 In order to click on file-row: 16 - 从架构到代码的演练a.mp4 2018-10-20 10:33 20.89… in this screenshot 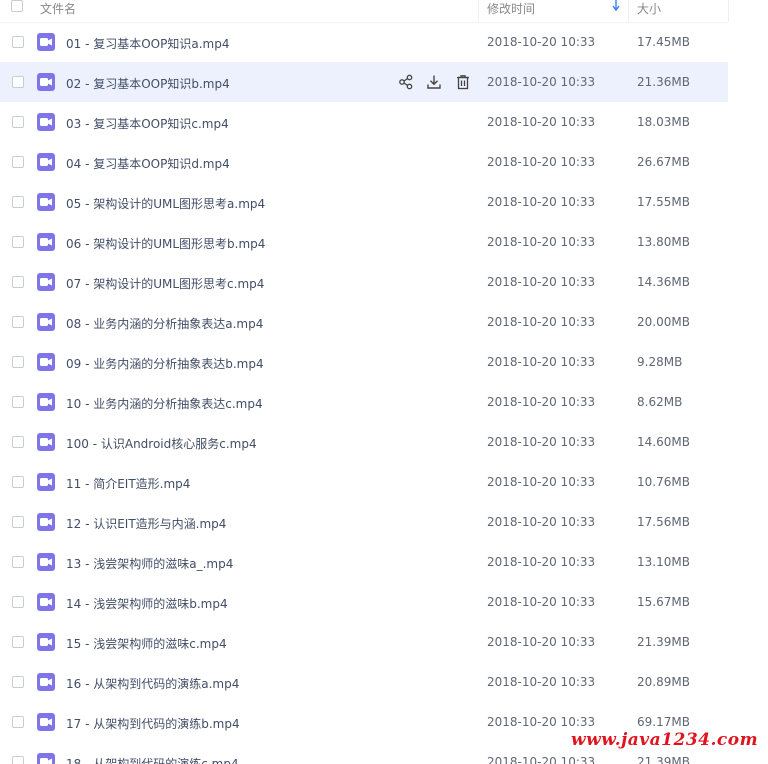, I will do `click(364, 682)`.